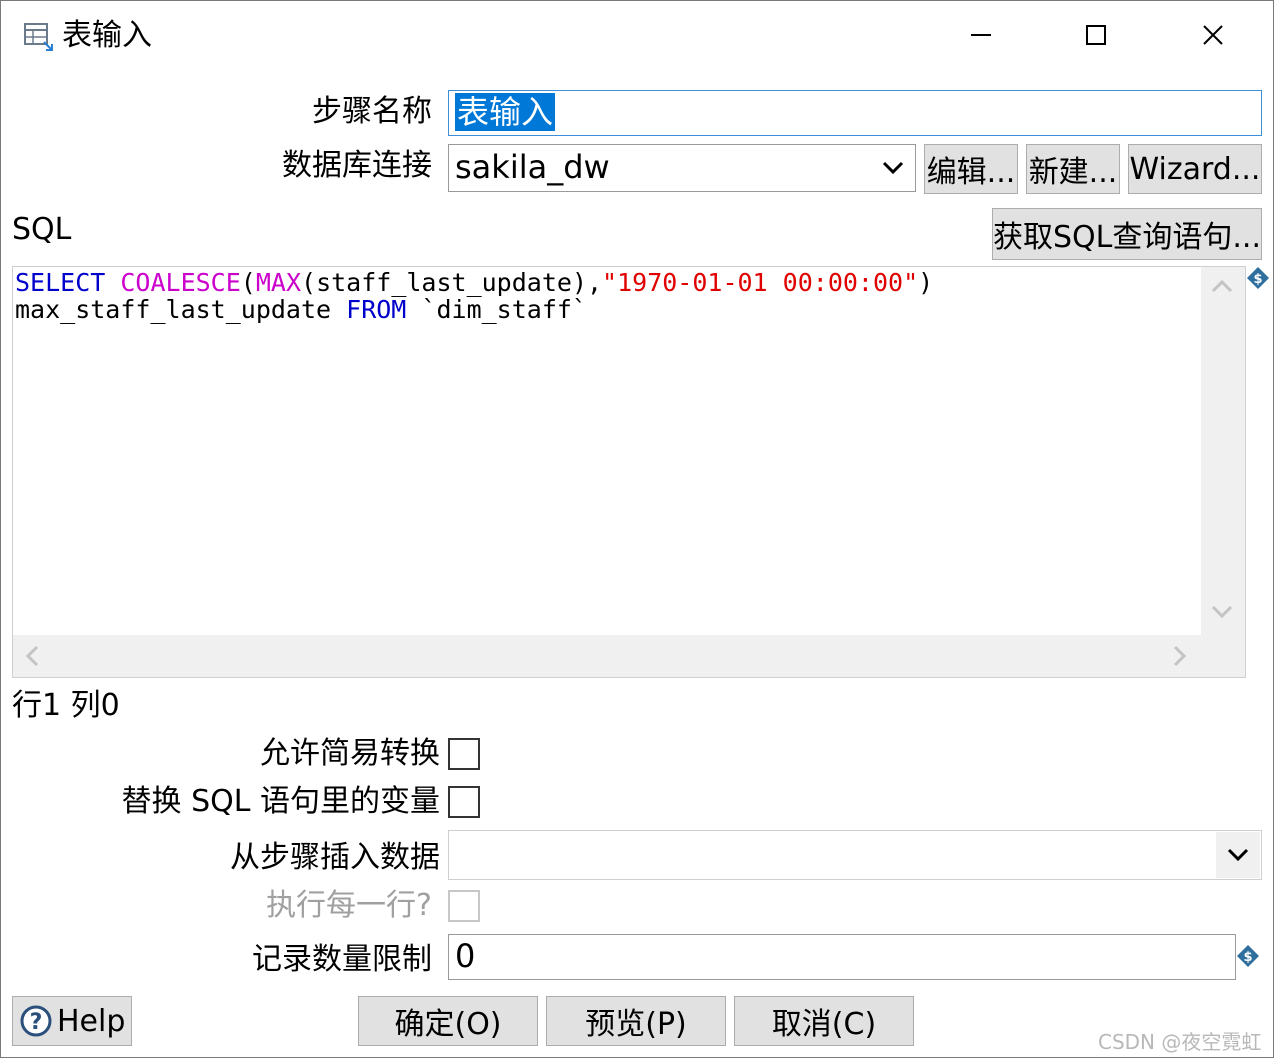 The image size is (1274, 1058). Describe the element at coordinates (248, 282) in the screenshot. I see `sql-paren-open: (` at that location.